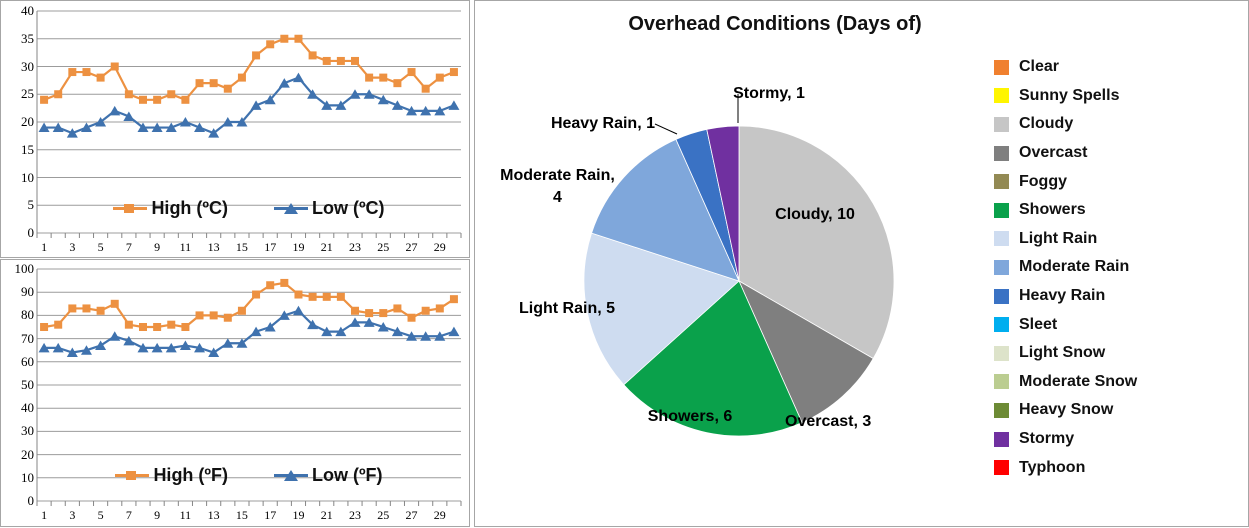  Describe the element at coordinates (1066, 410) in the screenshot. I see `pie-legend-label: Heavy Snow` at that location.